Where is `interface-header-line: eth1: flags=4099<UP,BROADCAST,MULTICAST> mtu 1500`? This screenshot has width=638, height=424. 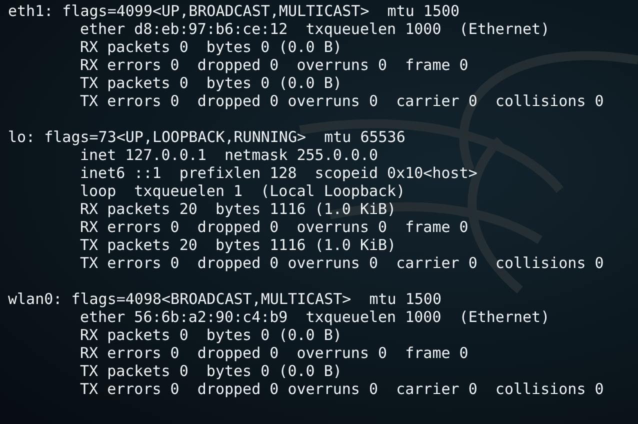 interface-header-line: eth1: flags=4099<UP,BROADCAST,MULTICAST> mtu 1500 is located at coordinates (234, 11).